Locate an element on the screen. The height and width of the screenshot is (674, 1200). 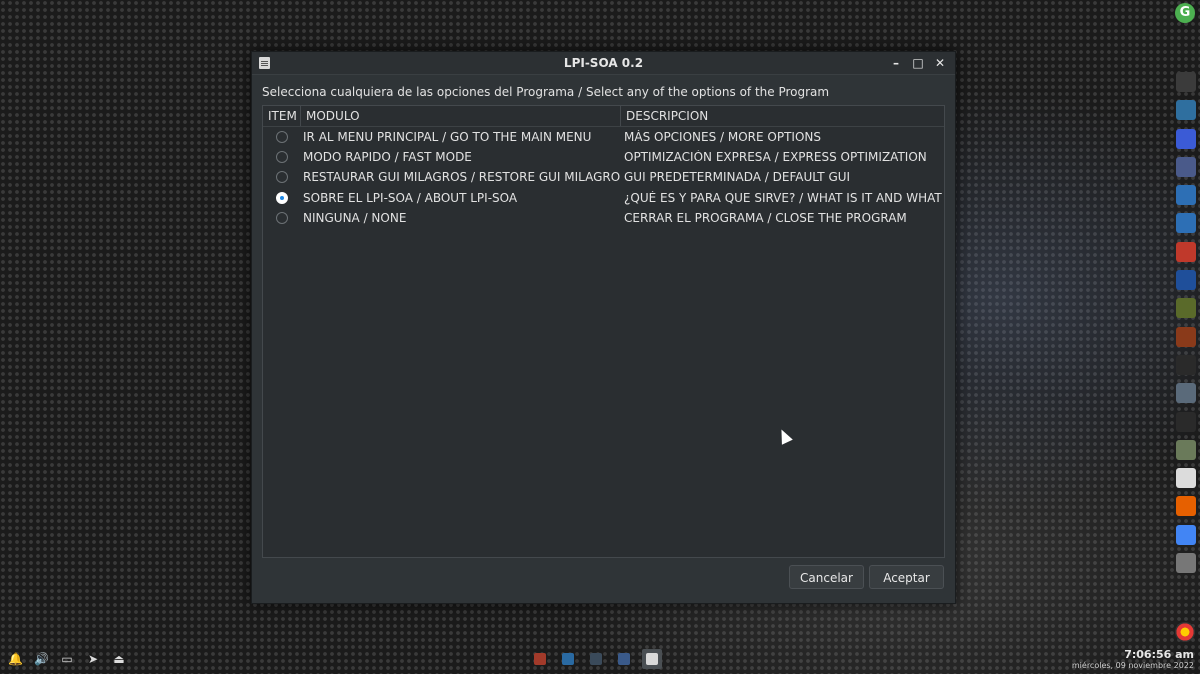
modulo-cell: SOBRE EL LPI-SOA / ABOUT LPI-SOA is located at coordinates (410, 197).